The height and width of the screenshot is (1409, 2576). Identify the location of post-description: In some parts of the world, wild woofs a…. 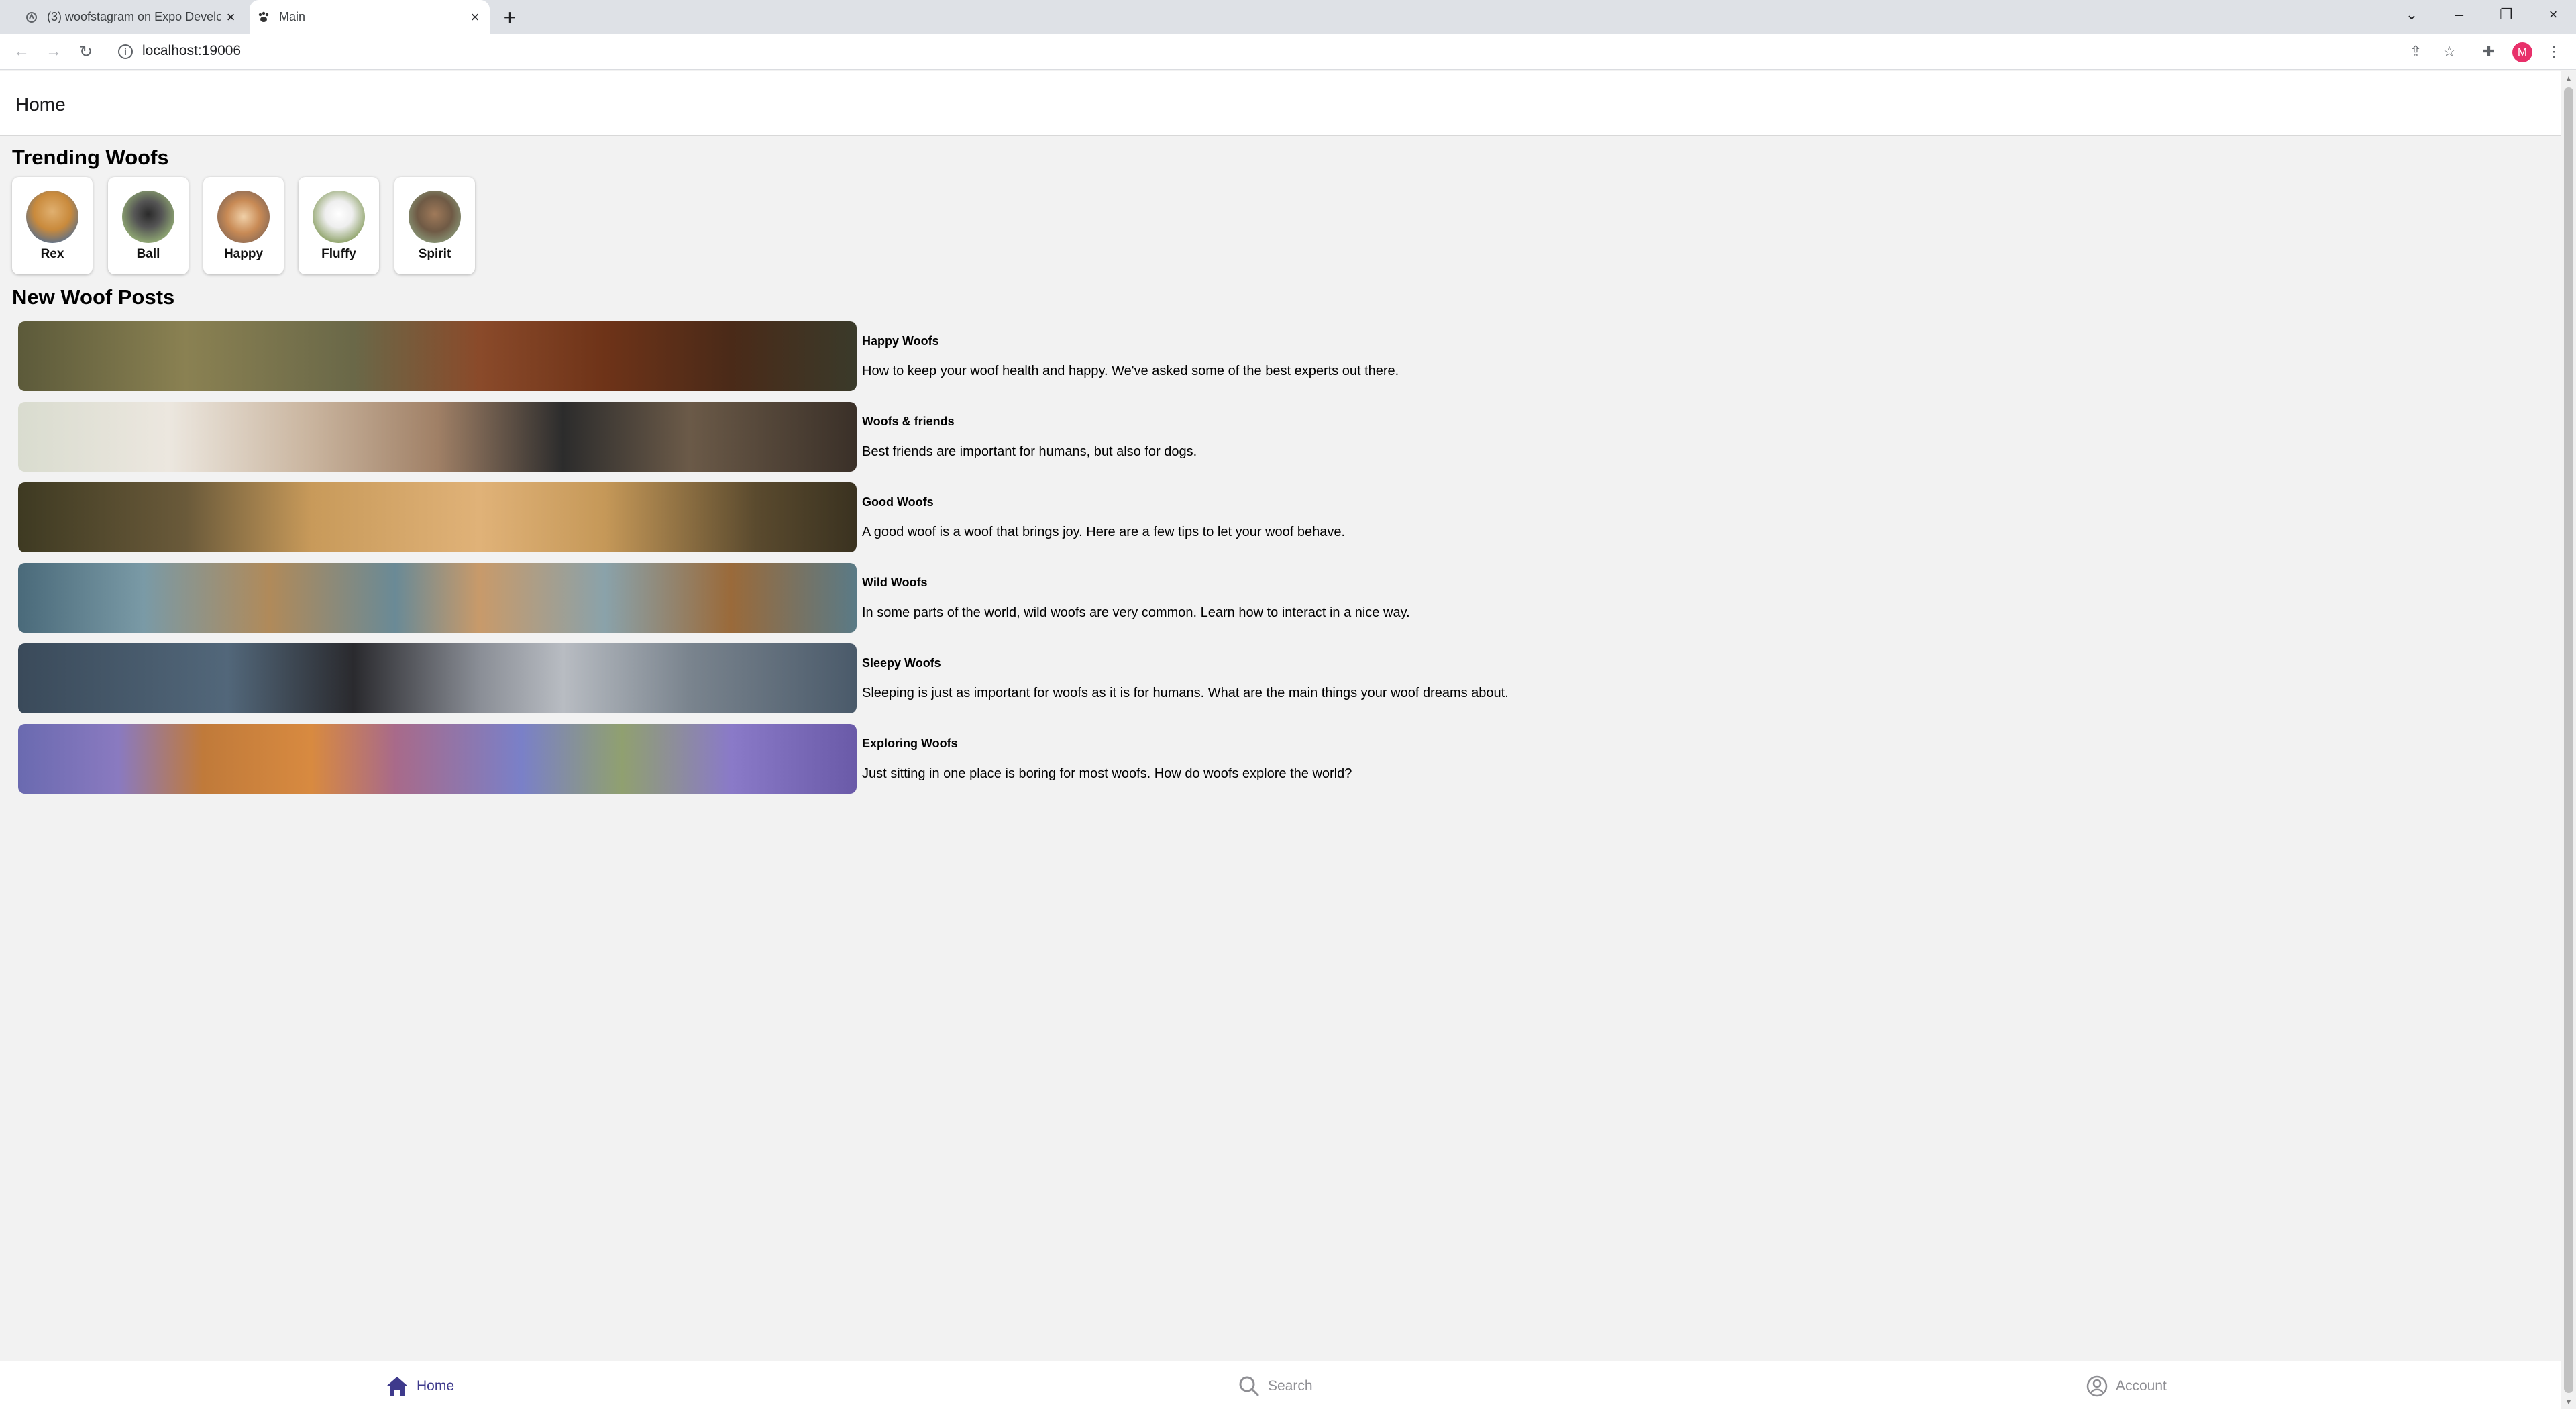
(1136, 612).